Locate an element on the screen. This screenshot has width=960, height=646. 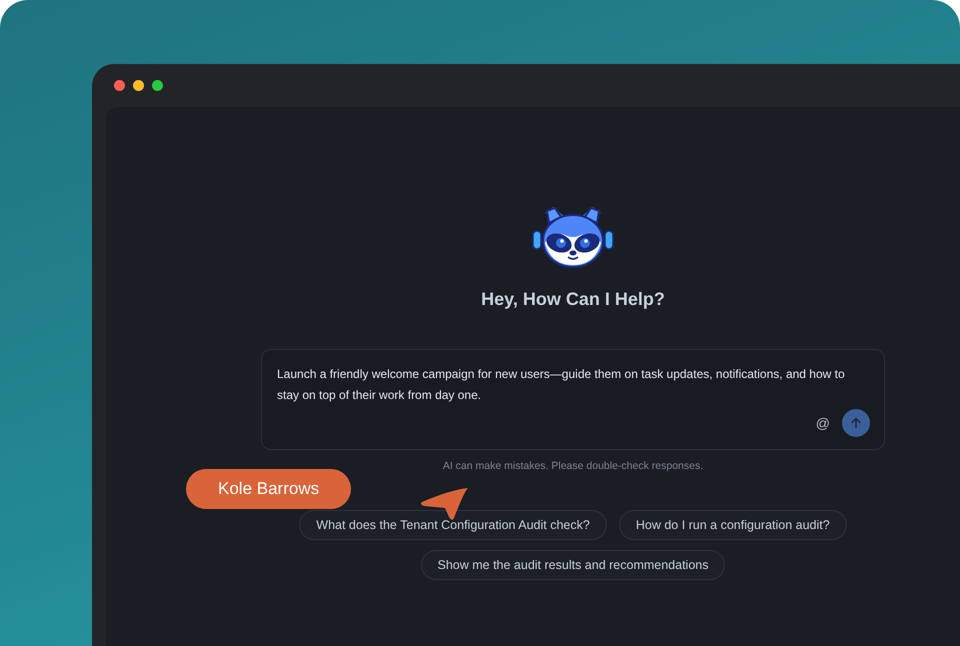
mention-button: @ is located at coordinates (823, 423).